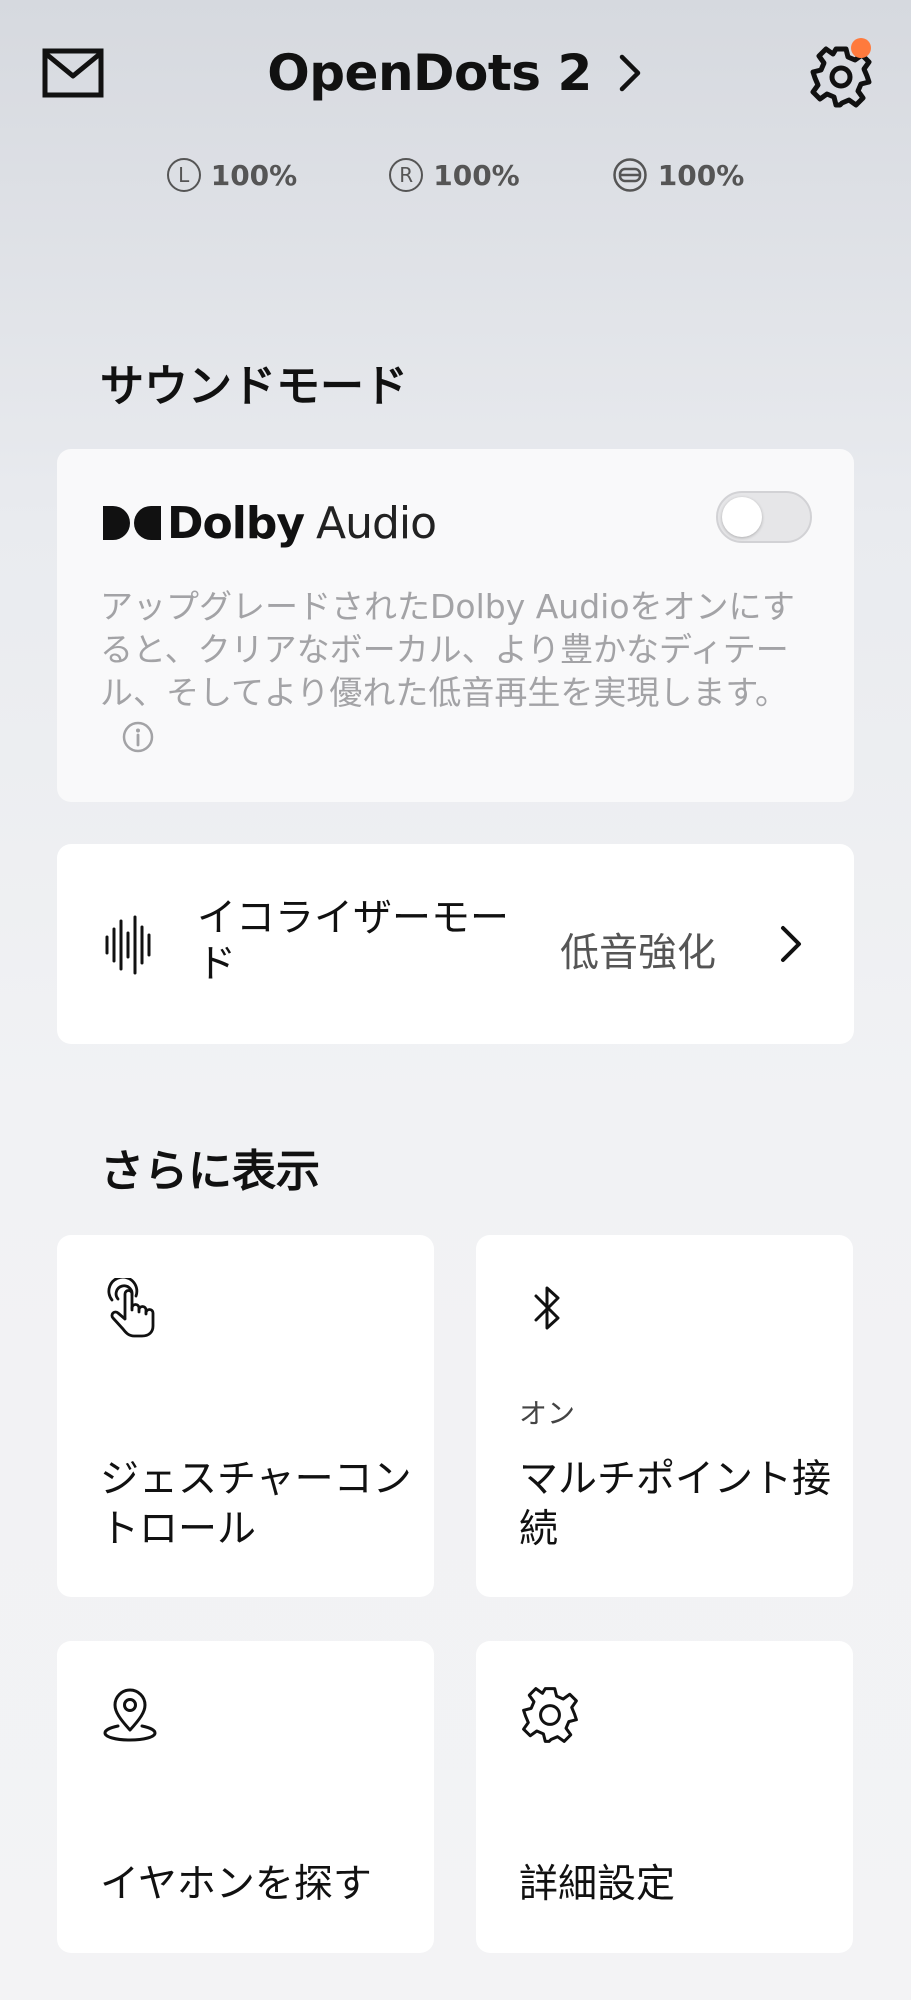  Describe the element at coordinates (597, 1884) in the screenshot. I see `tile-advanced-settings-label: 詳細設定` at that location.